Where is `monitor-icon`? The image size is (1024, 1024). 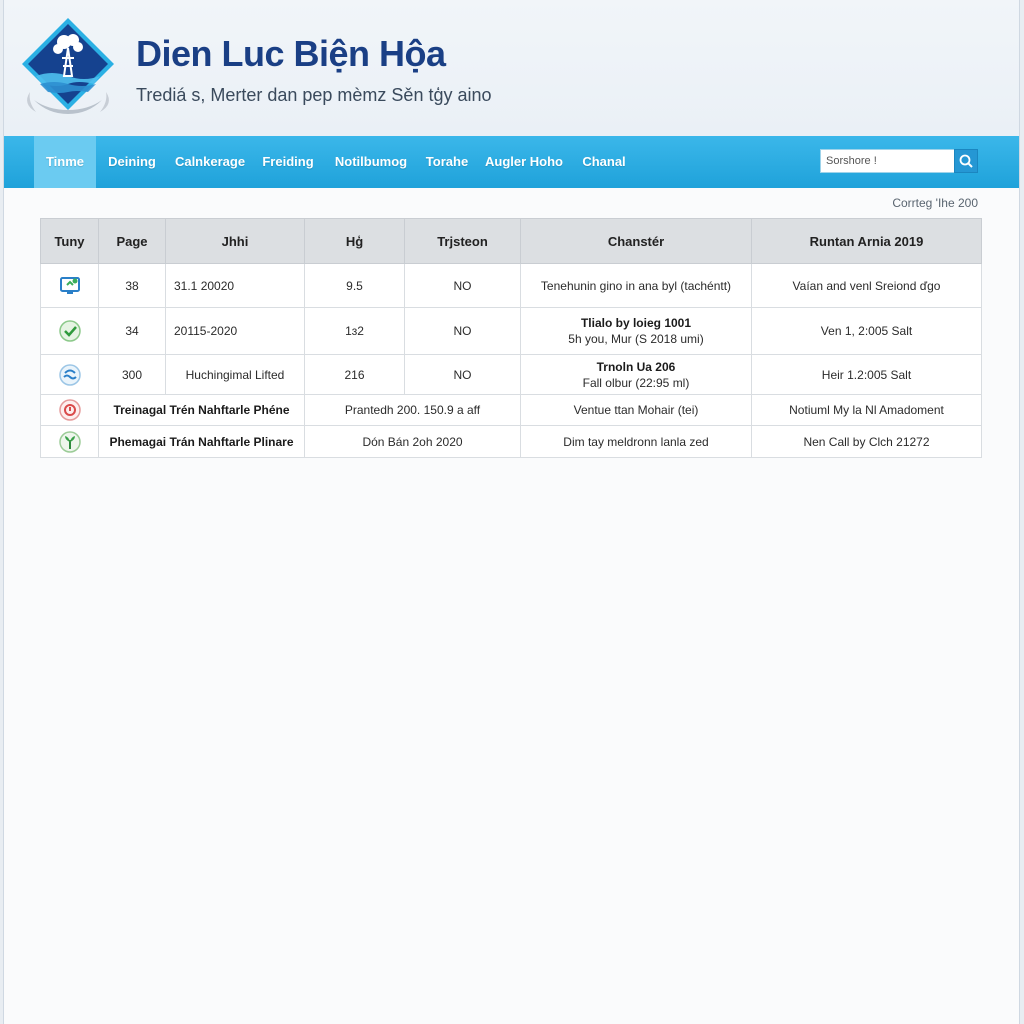 monitor-icon is located at coordinates (69, 285).